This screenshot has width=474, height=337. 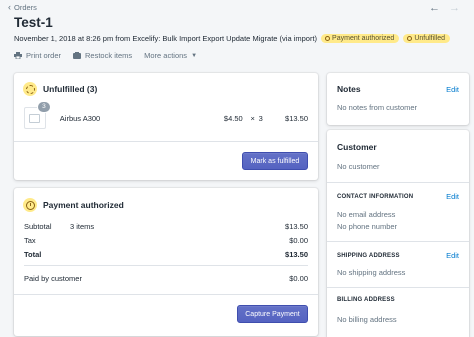 I want to click on no-email: No email address, so click(x=366, y=214).